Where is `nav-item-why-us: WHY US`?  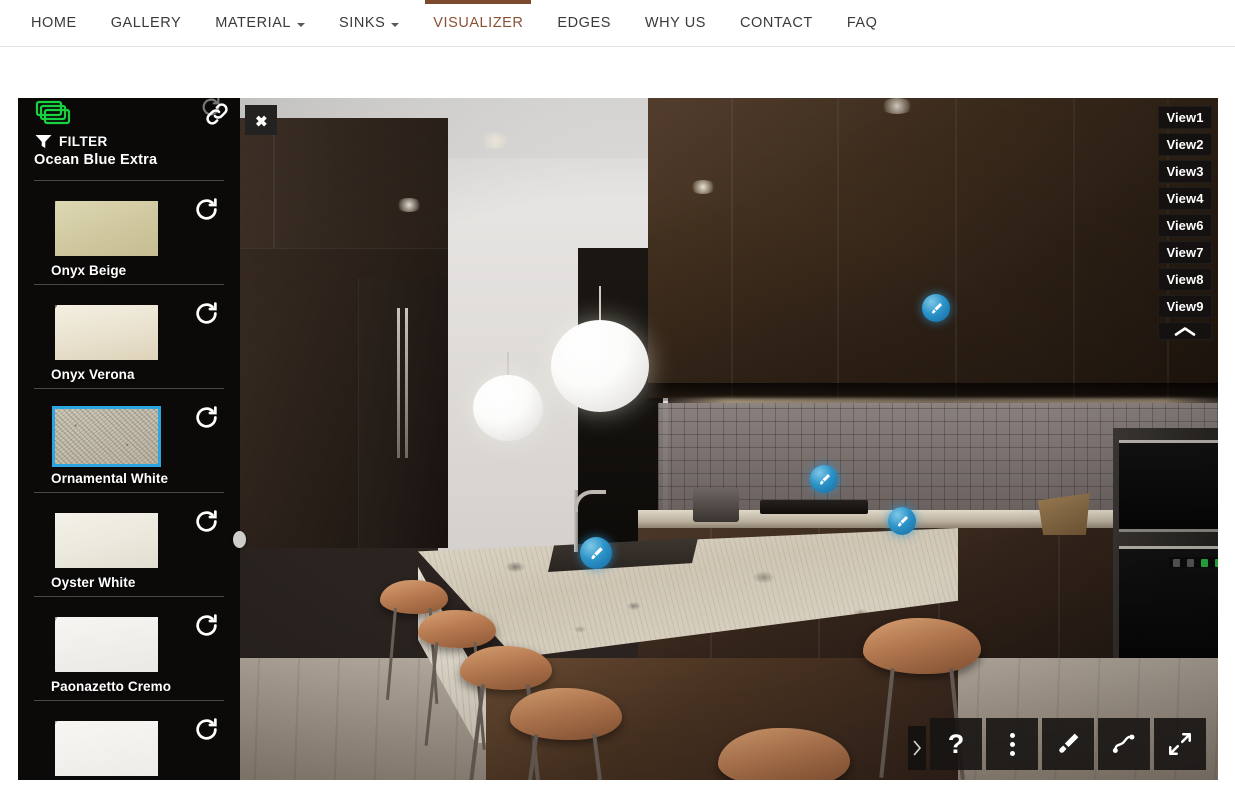 nav-item-why-us: WHY US is located at coordinates (675, 23).